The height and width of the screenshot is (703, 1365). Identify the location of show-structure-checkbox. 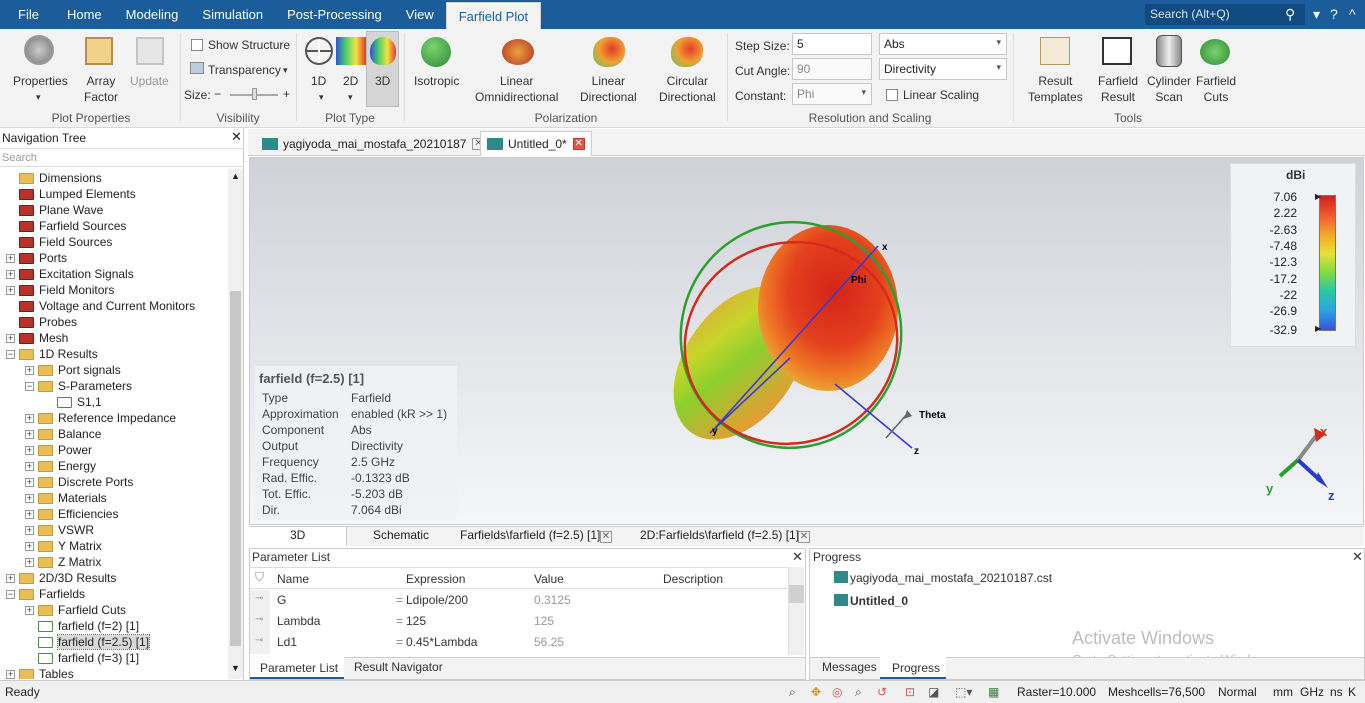
(197, 45).